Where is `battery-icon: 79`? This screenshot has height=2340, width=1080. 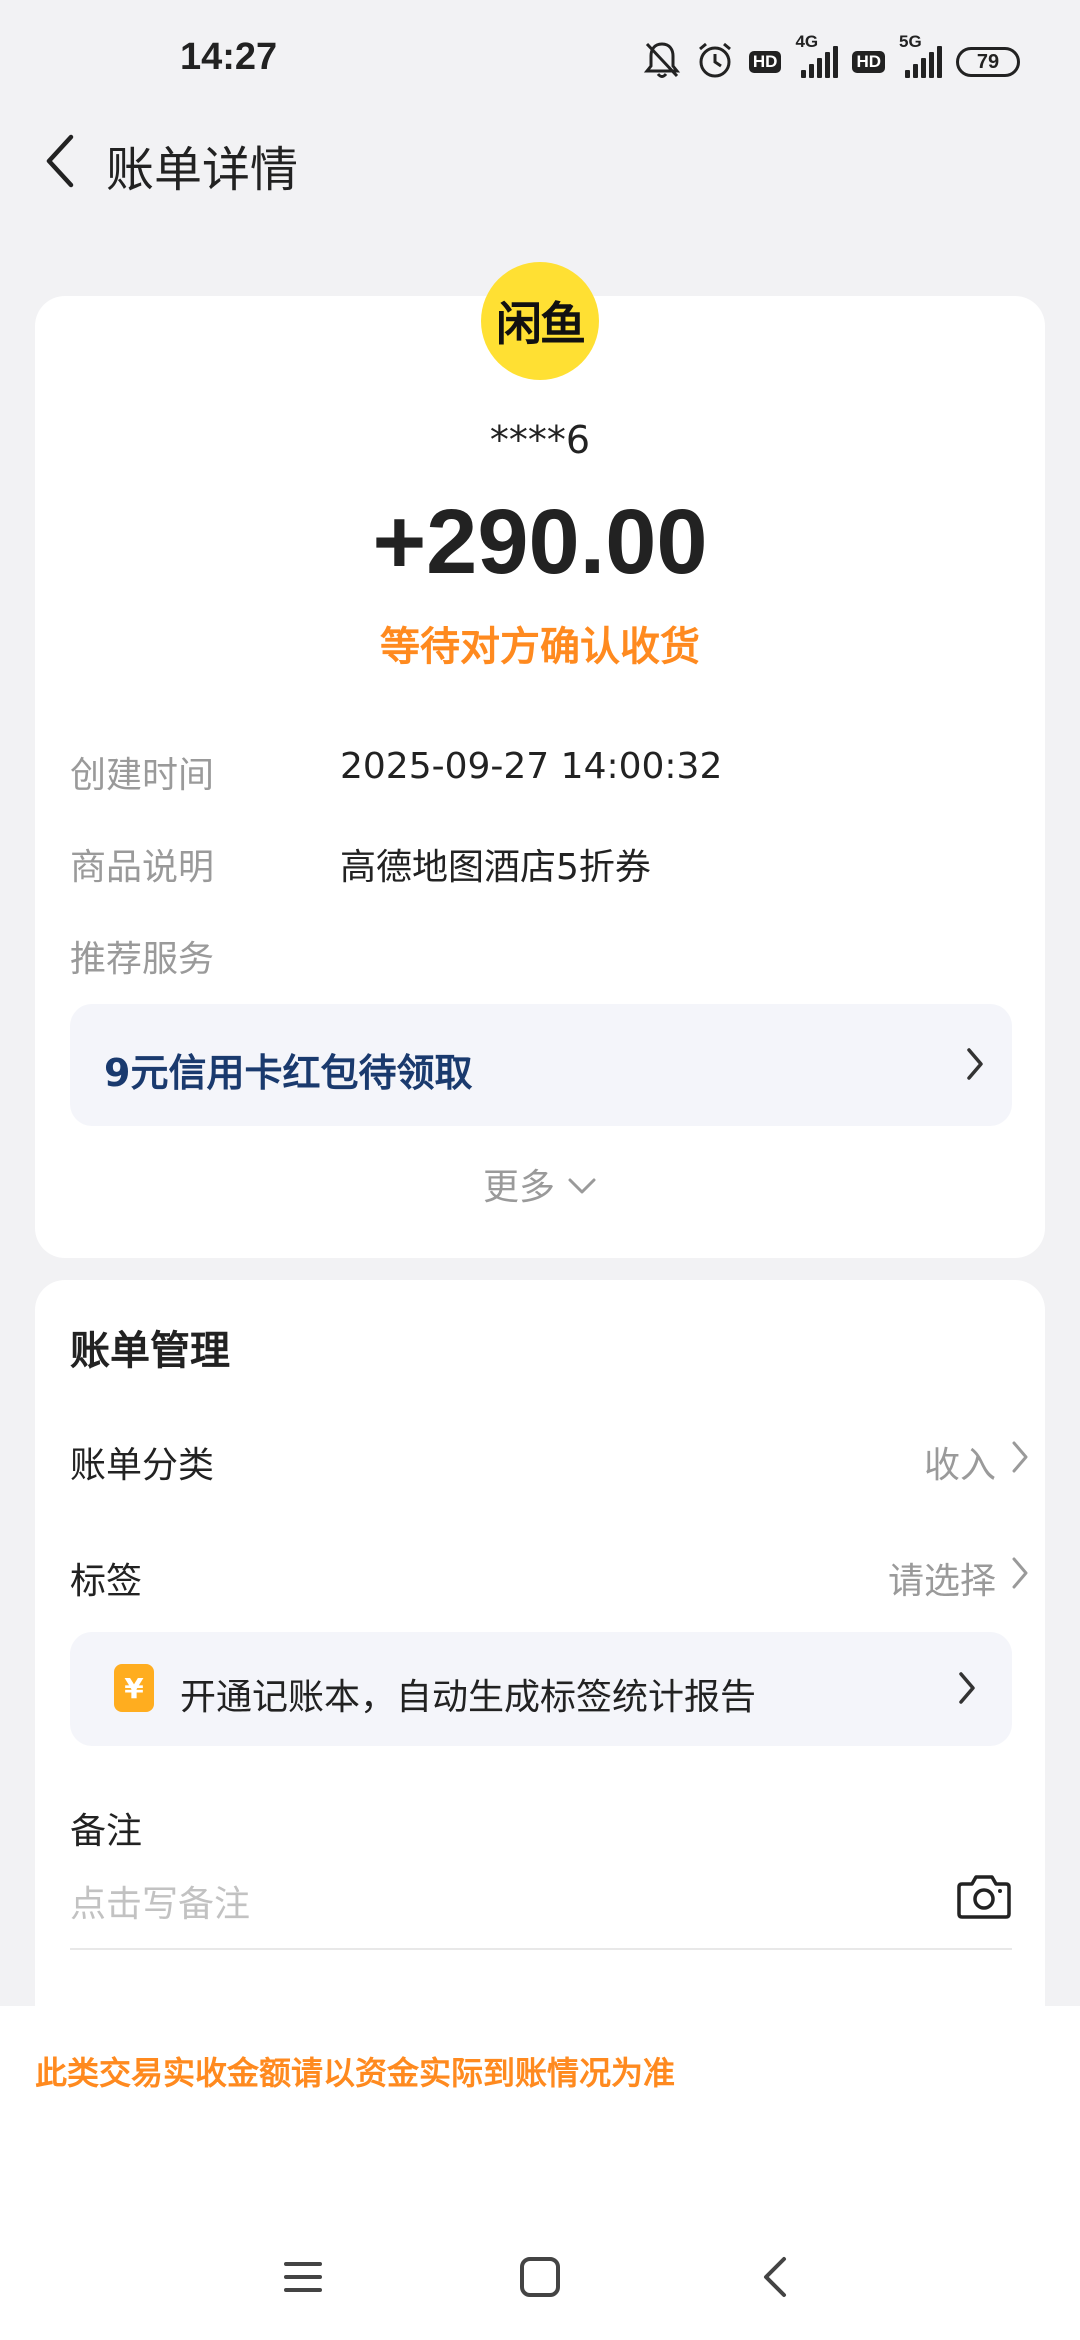
battery-icon: 79 is located at coordinates (988, 62).